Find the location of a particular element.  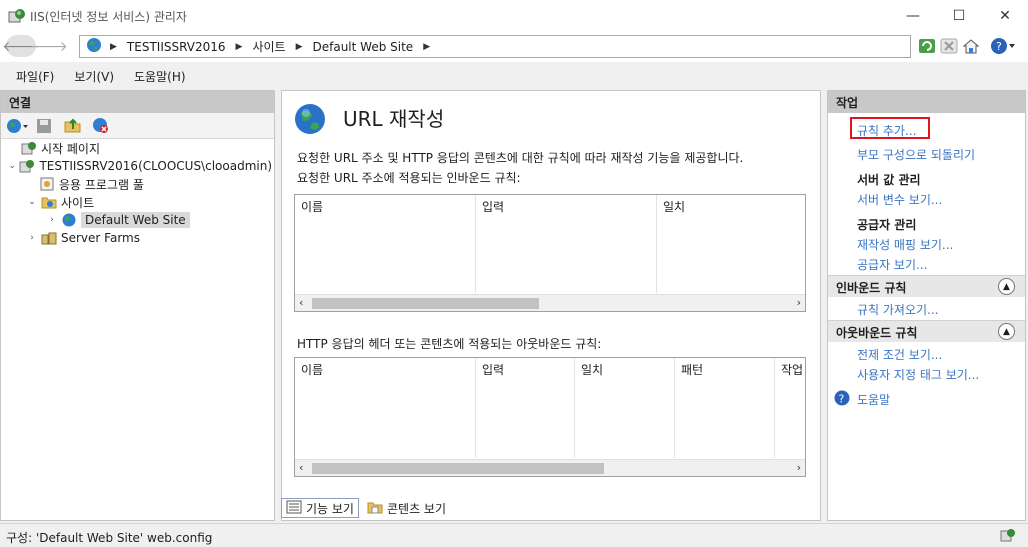

forward-button: 🡒 is located at coordinates (49, 46).